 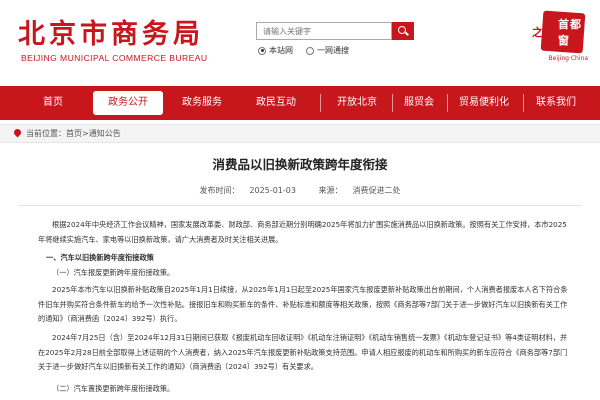 What do you see at coordinates (300, 133) in the screenshot?
I see `breadcrumb: 当前位置：首页>通知公告` at bounding box center [300, 133].